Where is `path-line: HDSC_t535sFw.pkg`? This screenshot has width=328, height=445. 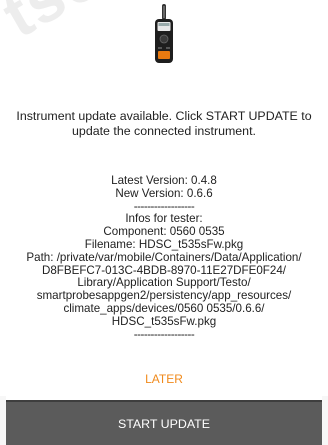 path-line: HDSC_t535sFw.pkg is located at coordinates (164, 321).